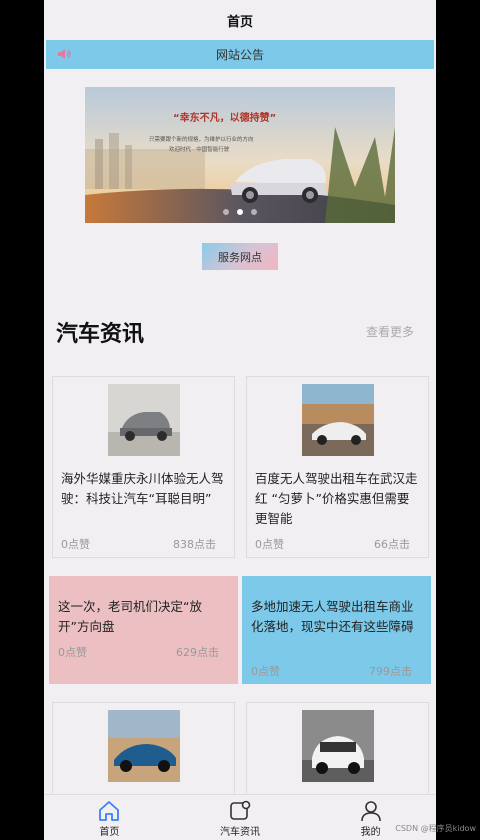 This screenshot has height=840, width=480. What do you see at coordinates (142, 488) in the screenshot?
I see `article-title: 海外华媒重庆永川体验无人驾驶：科技让汽车“耳聪目明”` at bounding box center [142, 488].